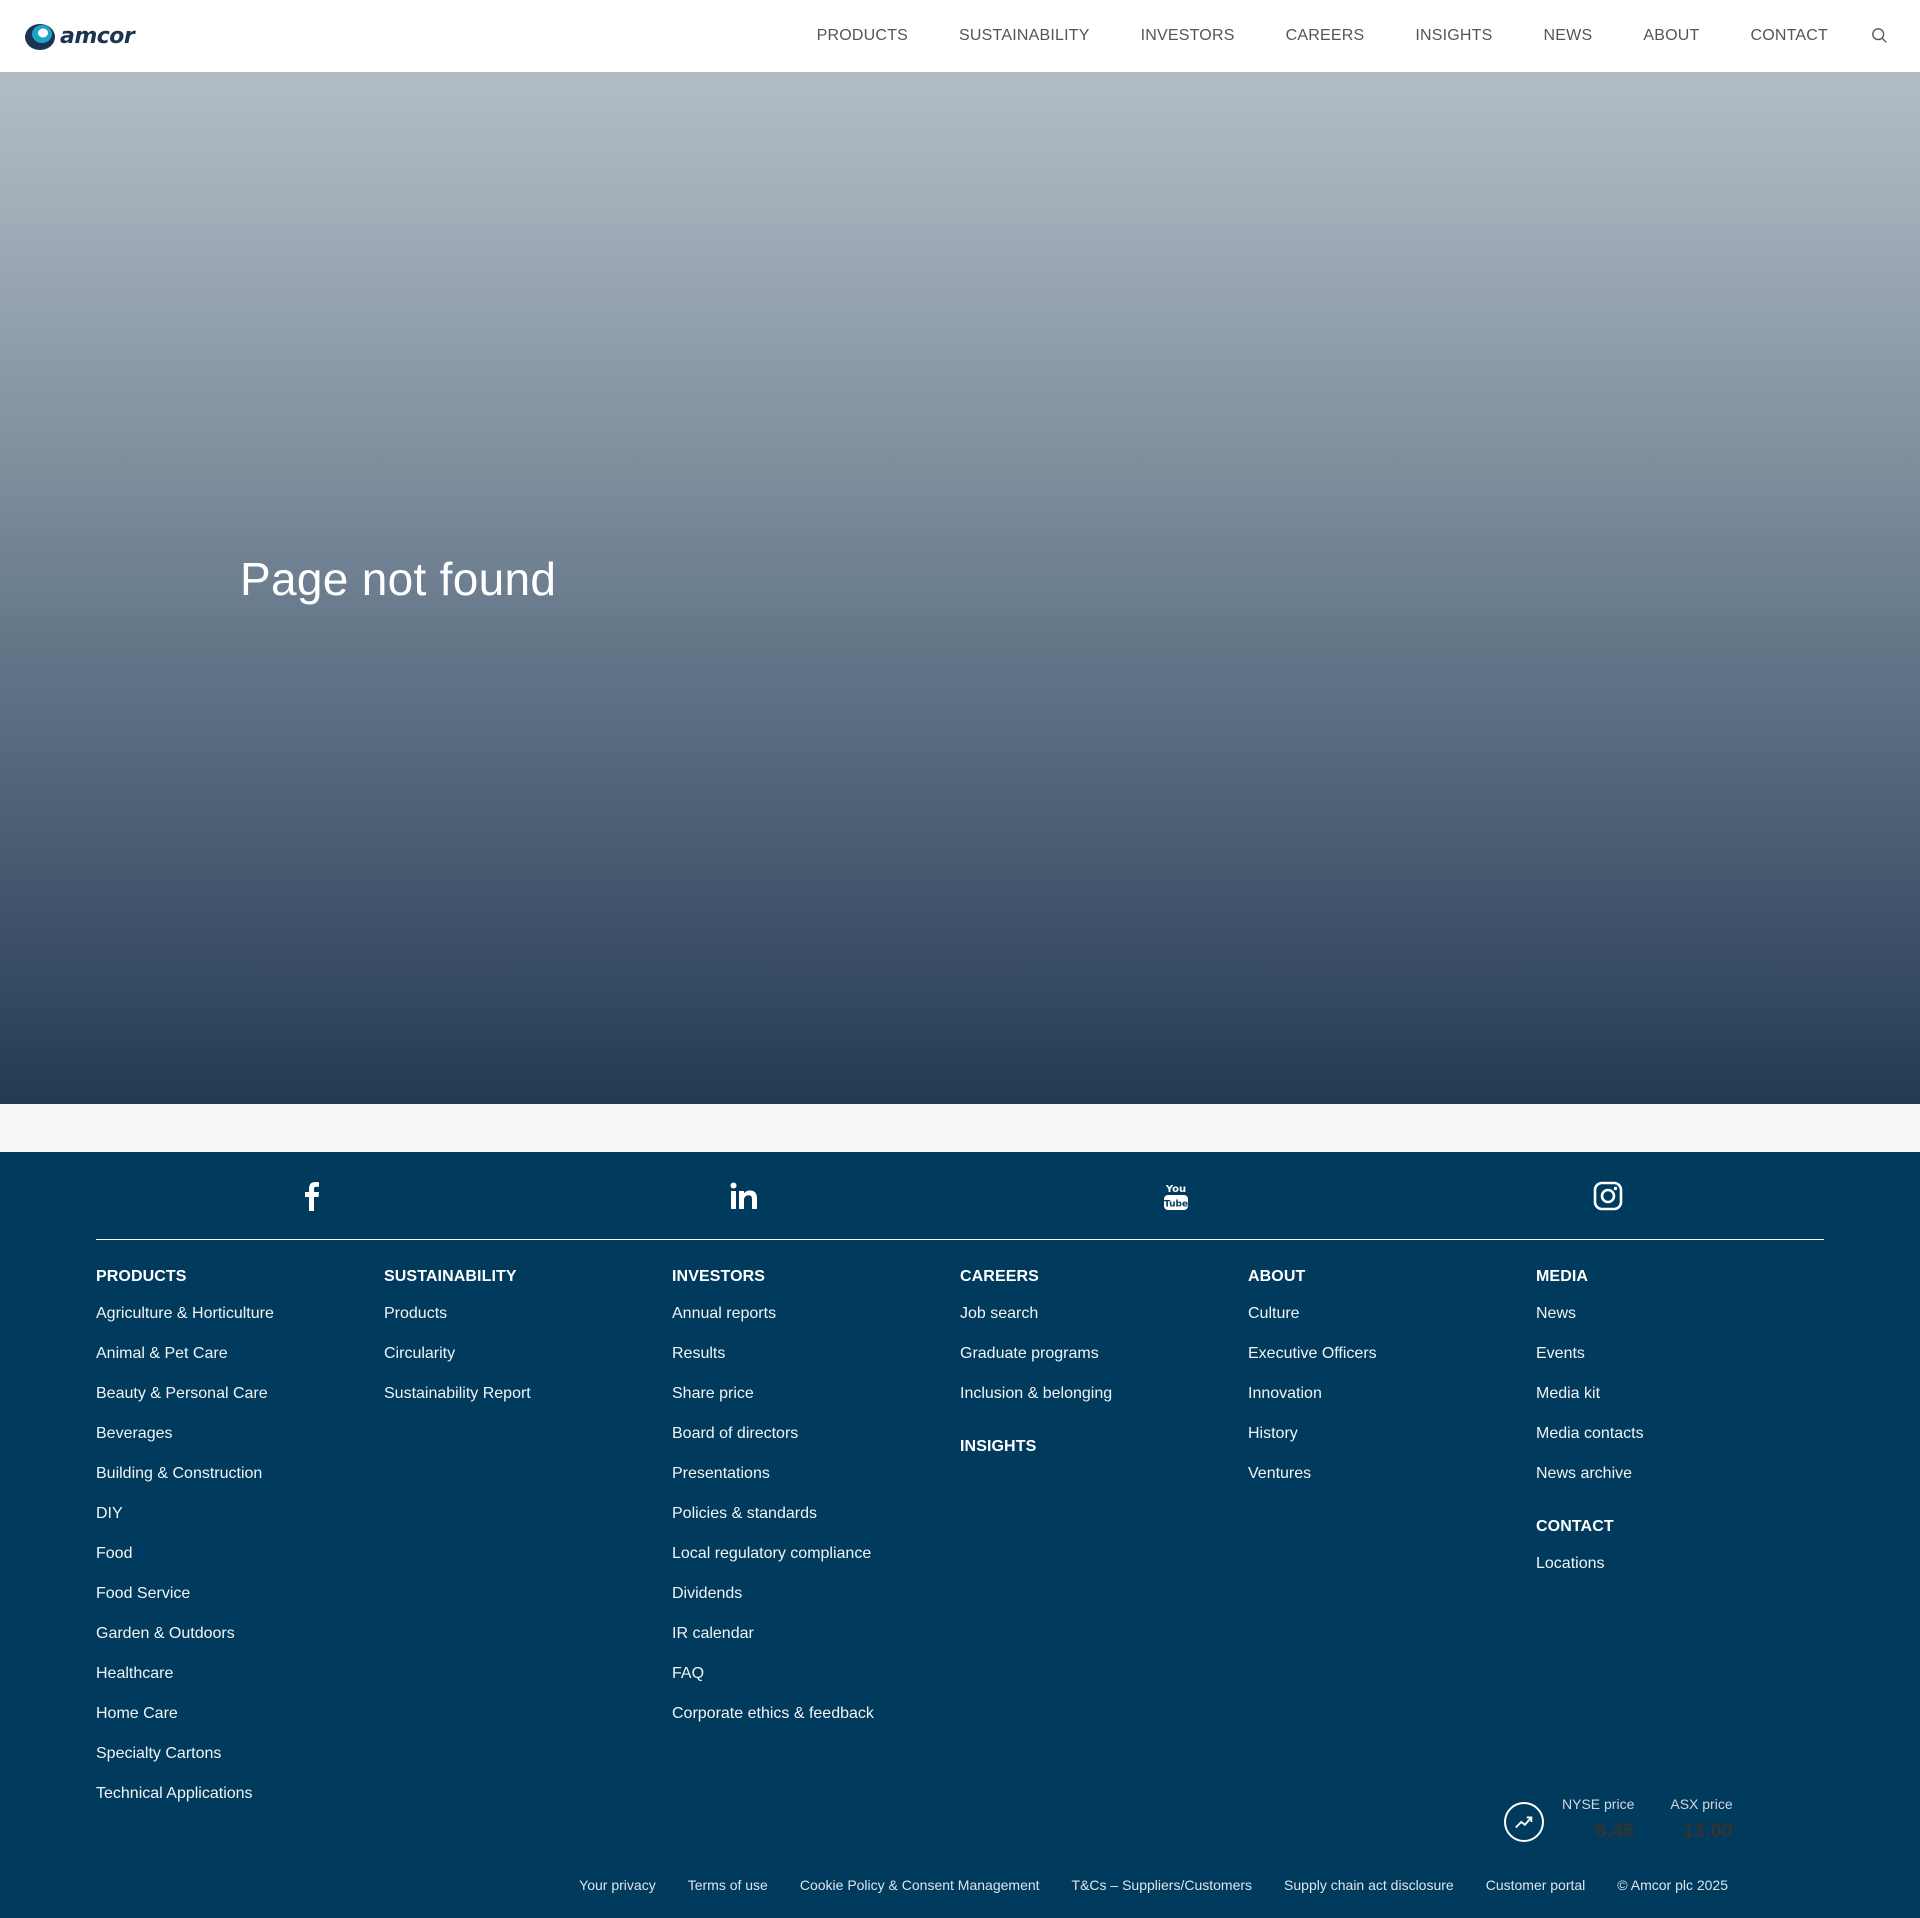 The width and height of the screenshot is (1920, 1918). I want to click on nav-contact: CONTACT, so click(1789, 36).